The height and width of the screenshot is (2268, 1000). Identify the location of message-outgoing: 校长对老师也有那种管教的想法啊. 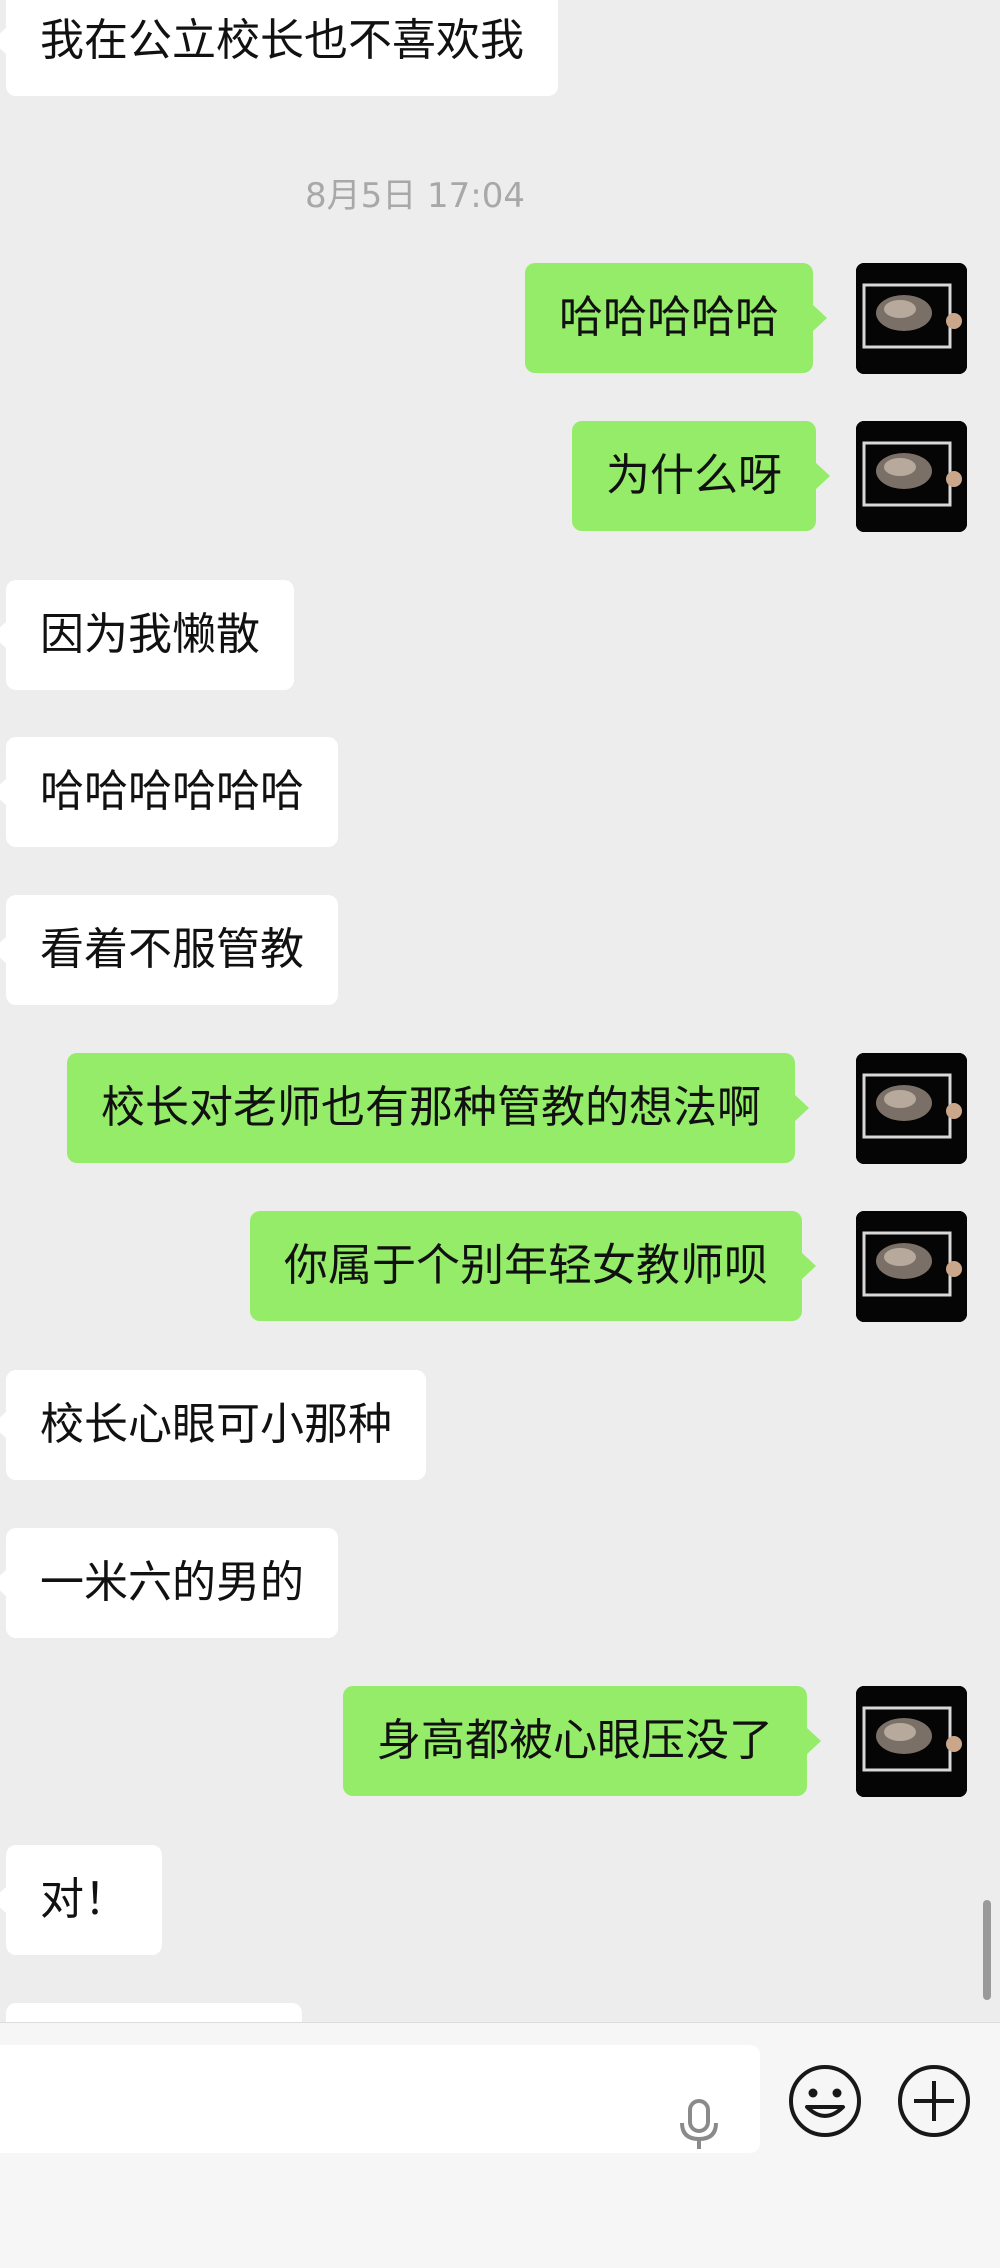
(438, 1108).